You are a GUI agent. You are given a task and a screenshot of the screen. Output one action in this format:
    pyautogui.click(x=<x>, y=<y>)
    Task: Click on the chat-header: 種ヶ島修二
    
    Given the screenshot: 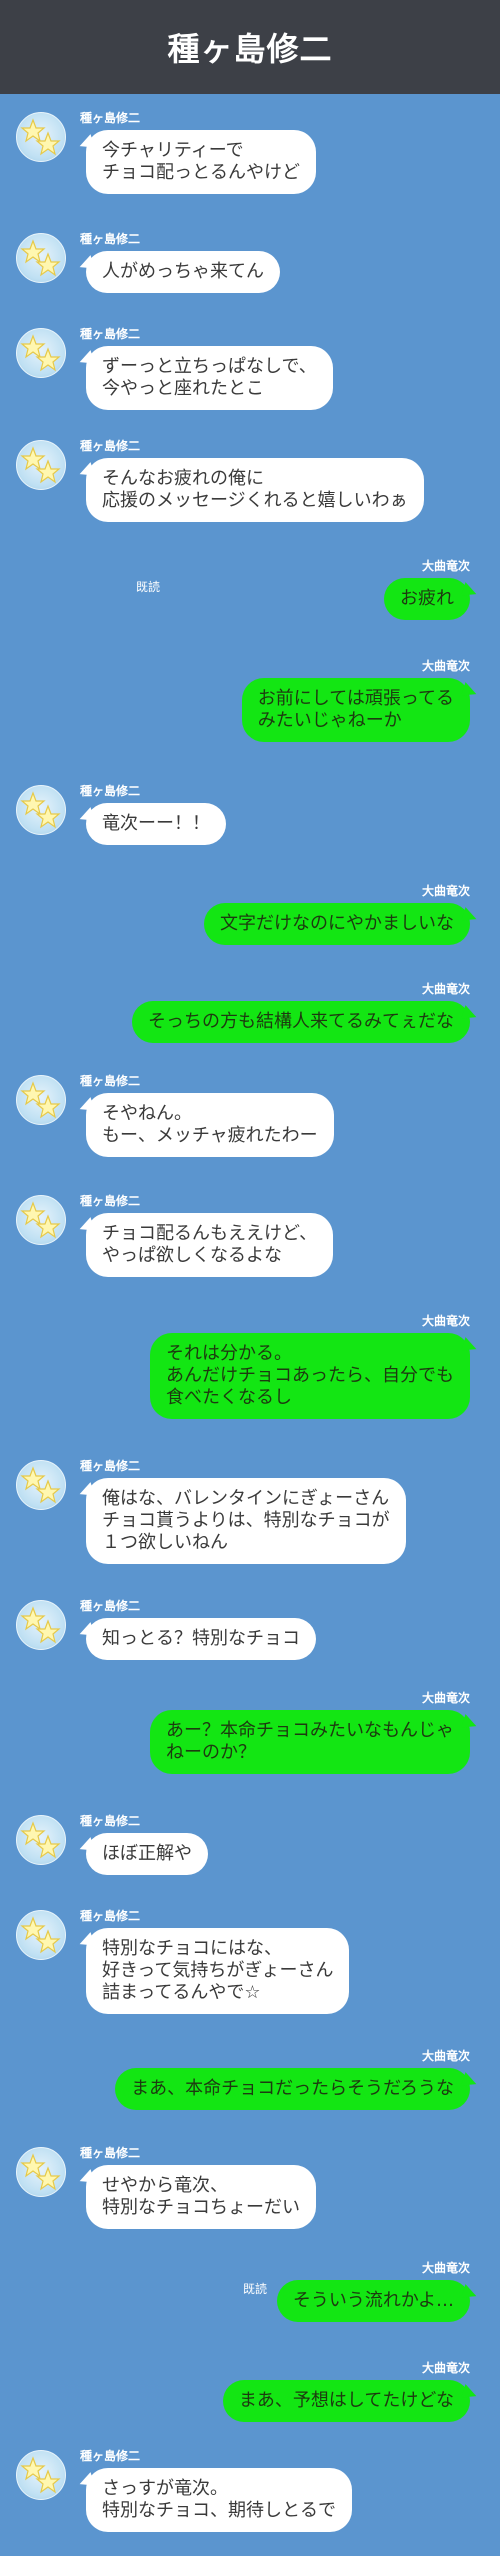 What is the action you would take?
    pyautogui.click(x=250, y=47)
    